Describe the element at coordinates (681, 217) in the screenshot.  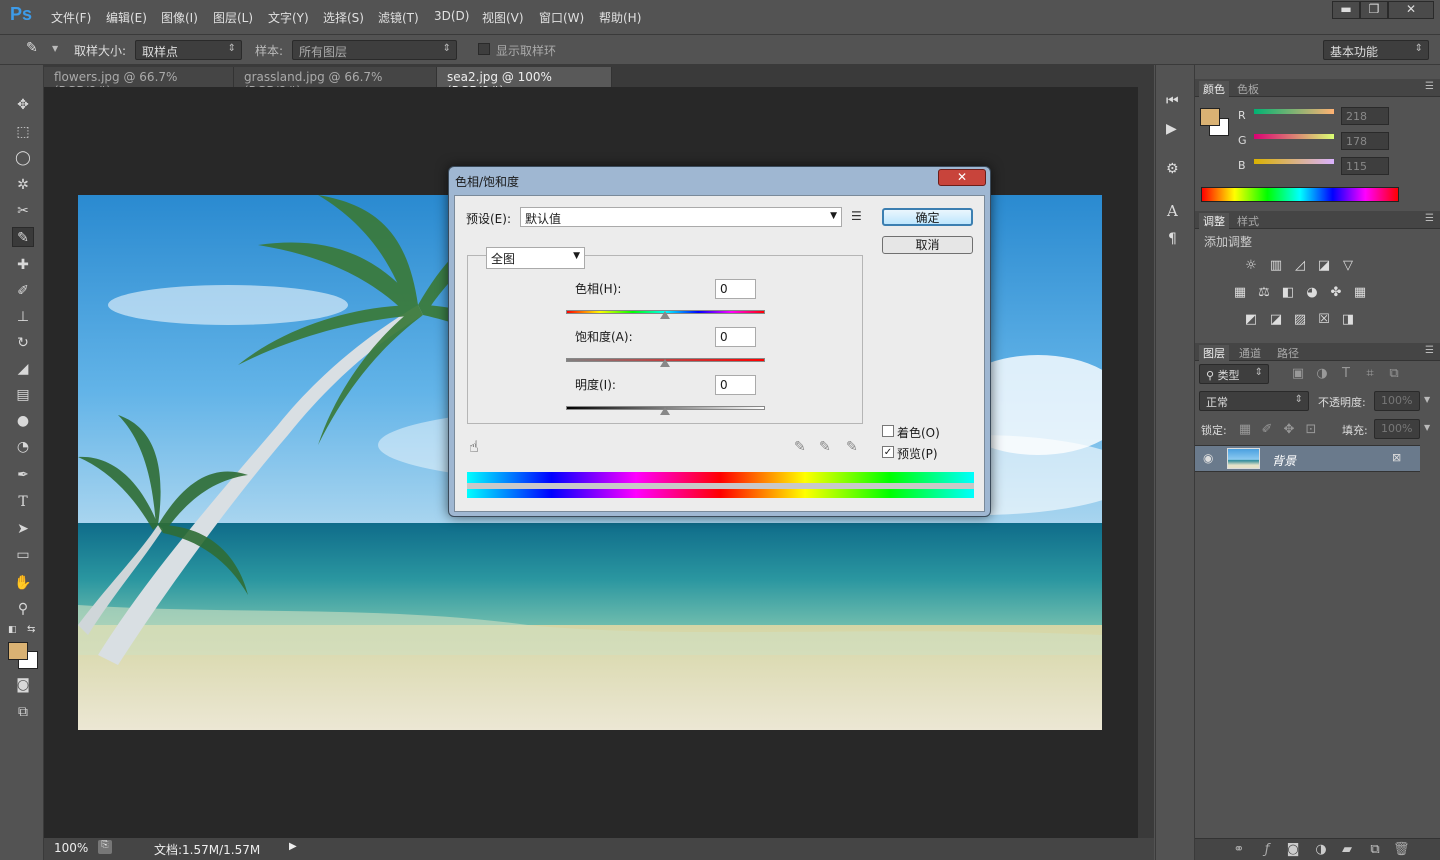
I see `preset-select: 默认值 ▼` at that location.